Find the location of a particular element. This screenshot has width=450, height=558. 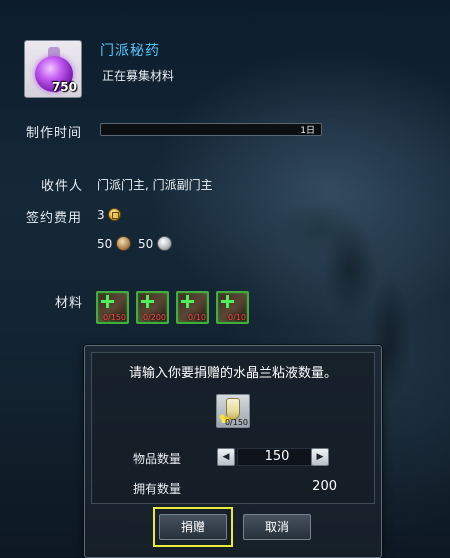

craft-time-label: 制作时间 is located at coordinates (54, 133).